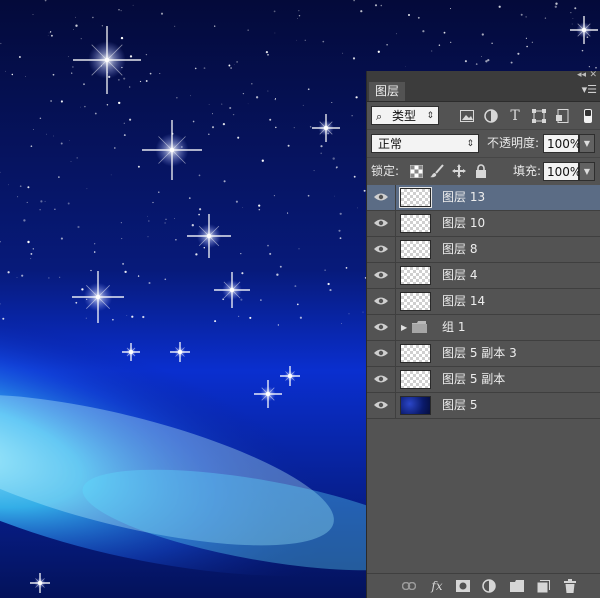 The image size is (600, 598). What do you see at coordinates (385, 171) in the screenshot?
I see `lock-label: 锁定:` at bounding box center [385, 171].